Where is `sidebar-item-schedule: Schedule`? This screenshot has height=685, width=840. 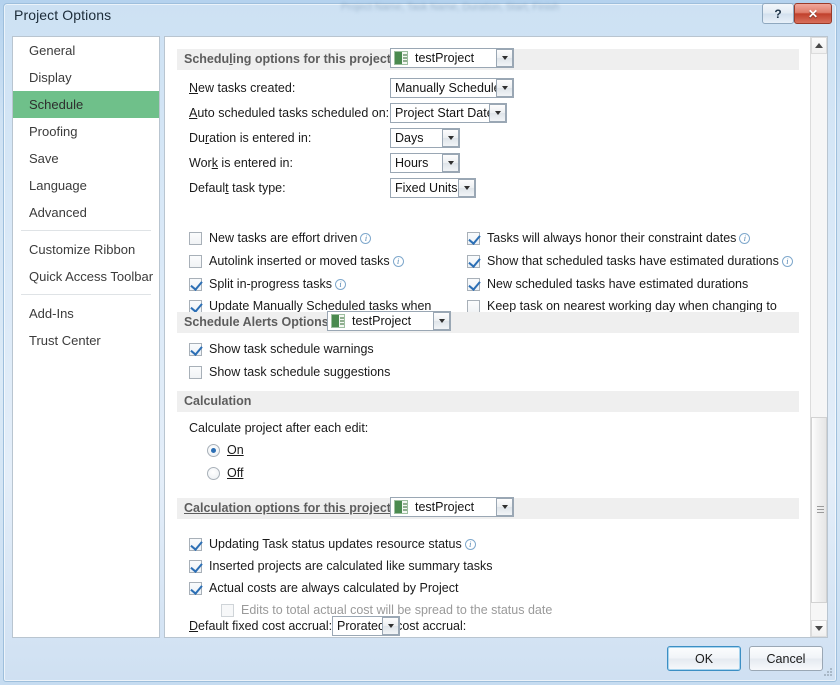 sidebar-item-schedule: Schedule is located at coordinates (86, 104).